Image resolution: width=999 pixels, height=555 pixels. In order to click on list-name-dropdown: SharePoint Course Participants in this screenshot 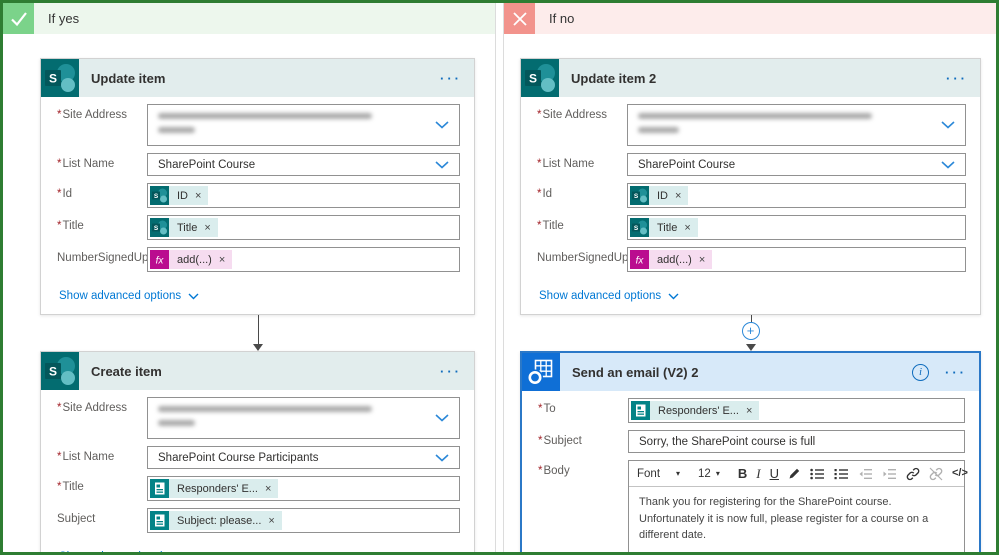, I will do `click(303, 457)`.